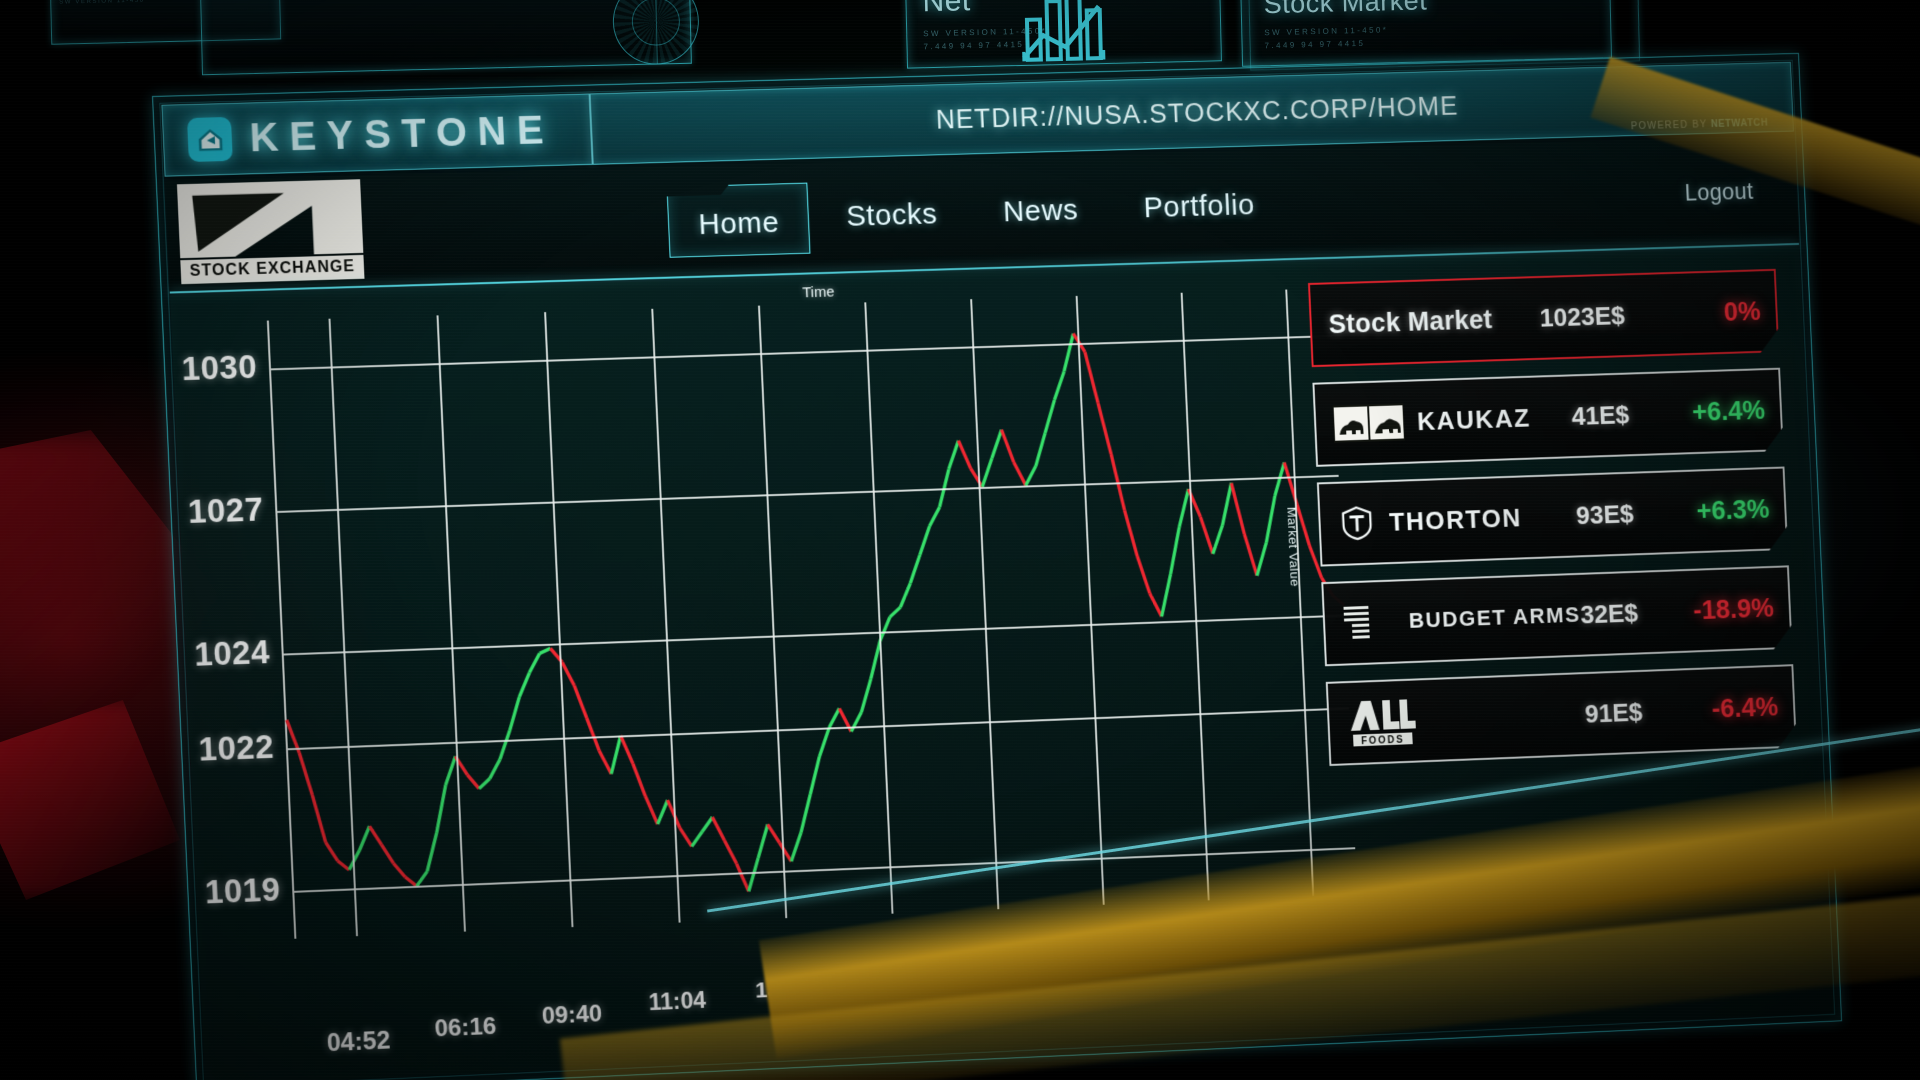 The image size is (1920, 1080). I want to click on y-axis-tick-label: 1027, so click(226, 510).